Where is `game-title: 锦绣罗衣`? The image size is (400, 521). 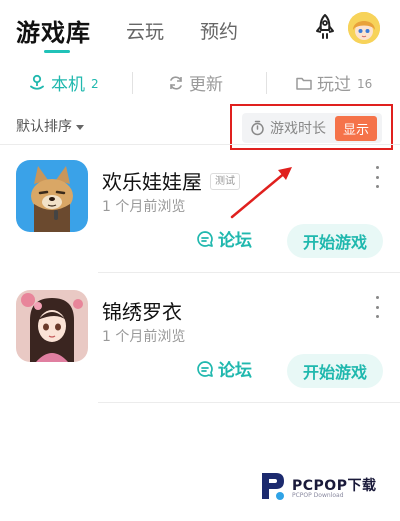
game-title: 锦绣罗衣 is located at coordinates (142, 312).